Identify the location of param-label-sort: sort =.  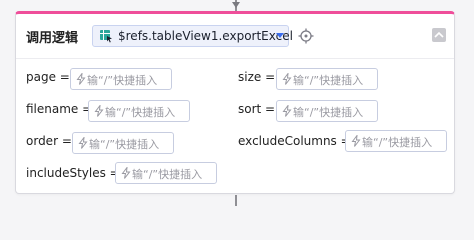
(257, 109).